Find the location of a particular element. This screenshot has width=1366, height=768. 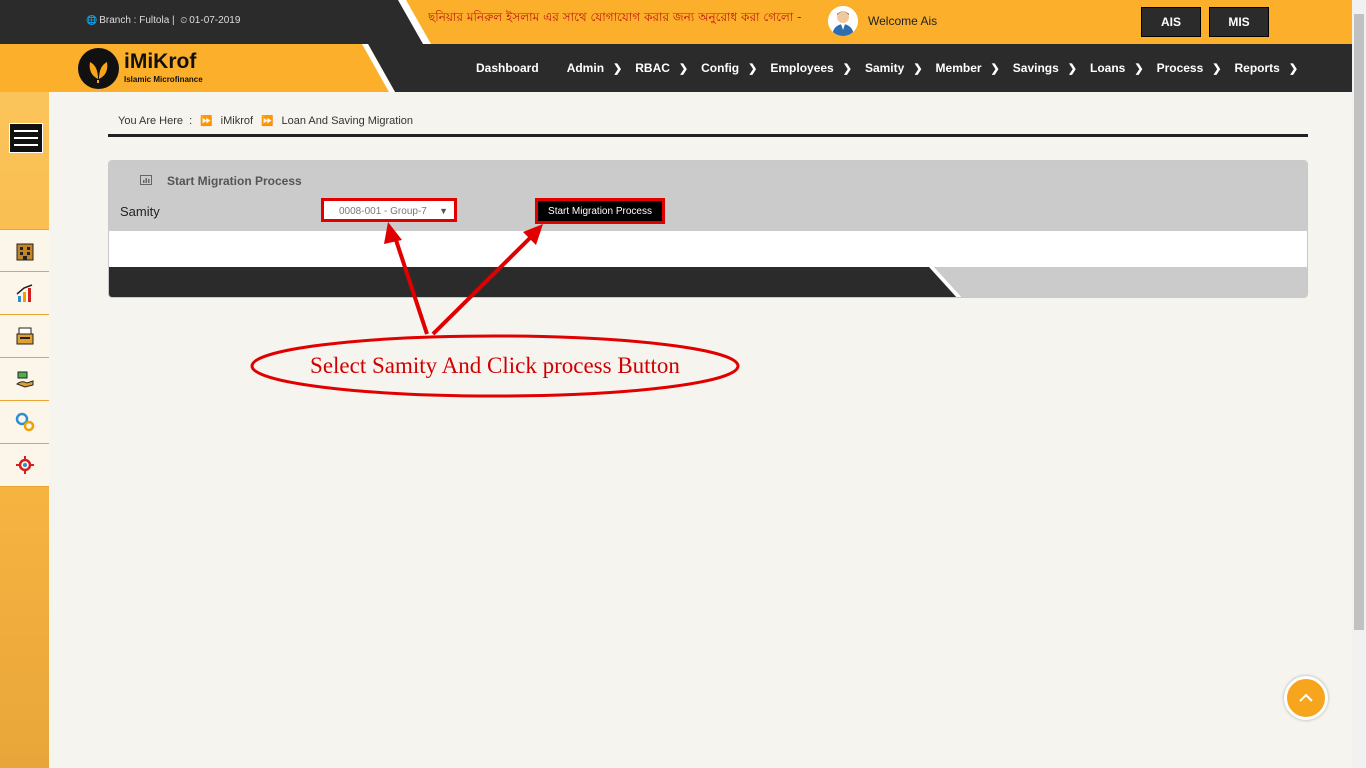

nav-label: Reports is located at coordinates (1257, 68).